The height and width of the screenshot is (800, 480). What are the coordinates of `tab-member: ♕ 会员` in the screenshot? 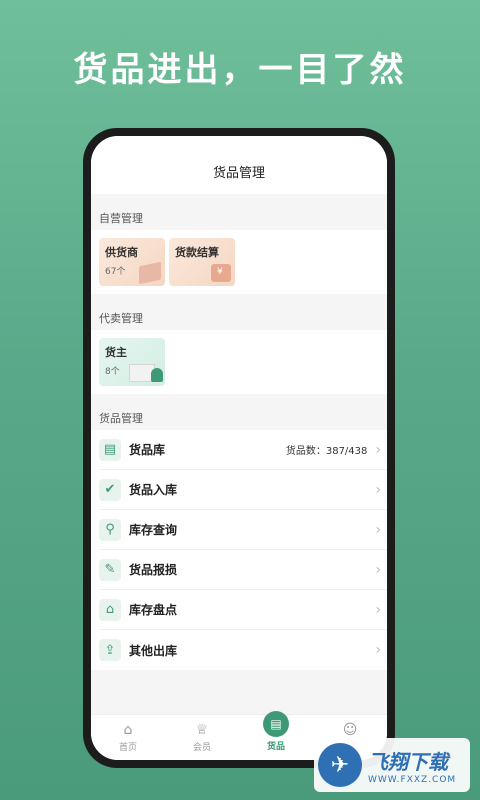 It's located at (202, 737).